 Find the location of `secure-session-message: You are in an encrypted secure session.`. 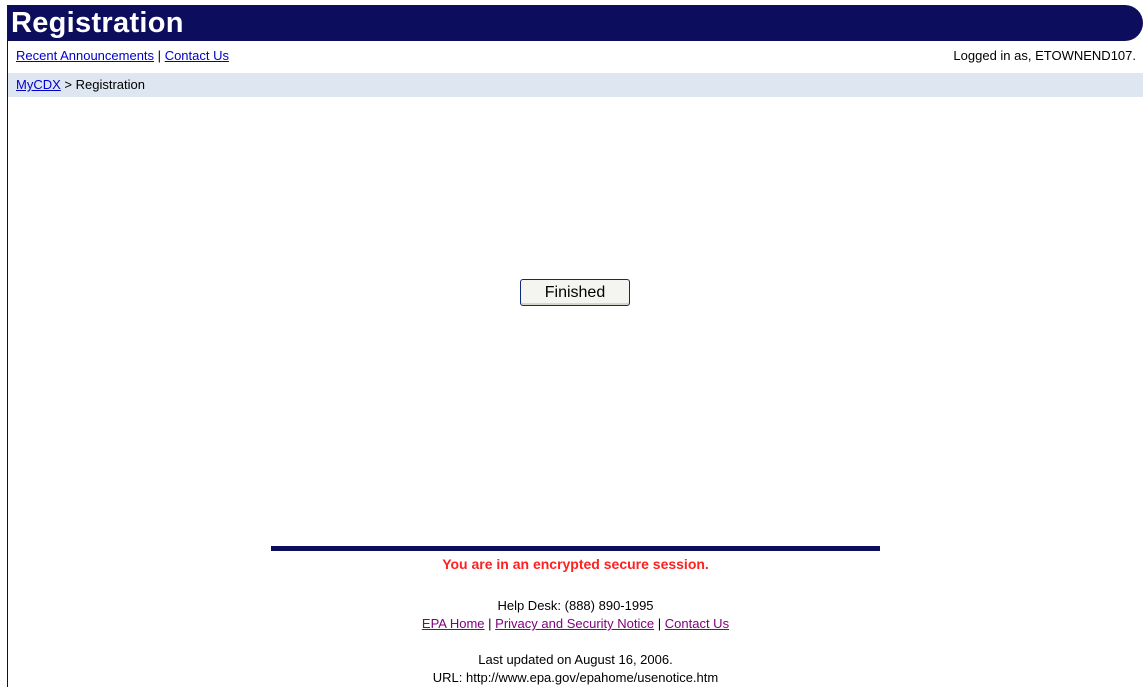

secure-session-message: You are in an encrypted secure session. is located at coordinates (575, 564).